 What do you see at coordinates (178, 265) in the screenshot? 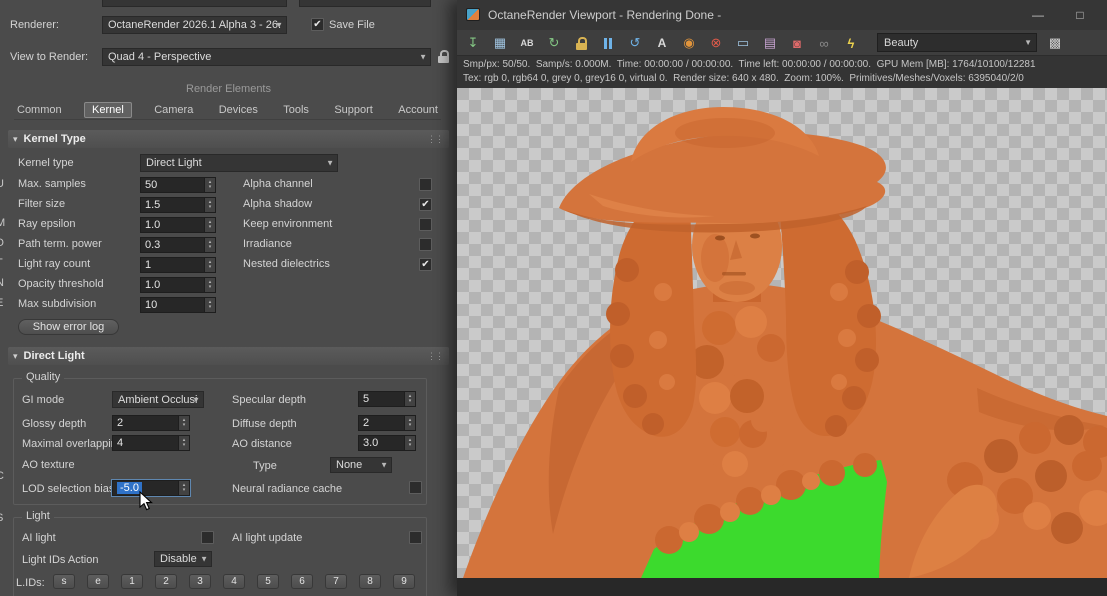
I see `light-ray-count-field: 1 ▴ ▾` at bounding box center [178, 265].